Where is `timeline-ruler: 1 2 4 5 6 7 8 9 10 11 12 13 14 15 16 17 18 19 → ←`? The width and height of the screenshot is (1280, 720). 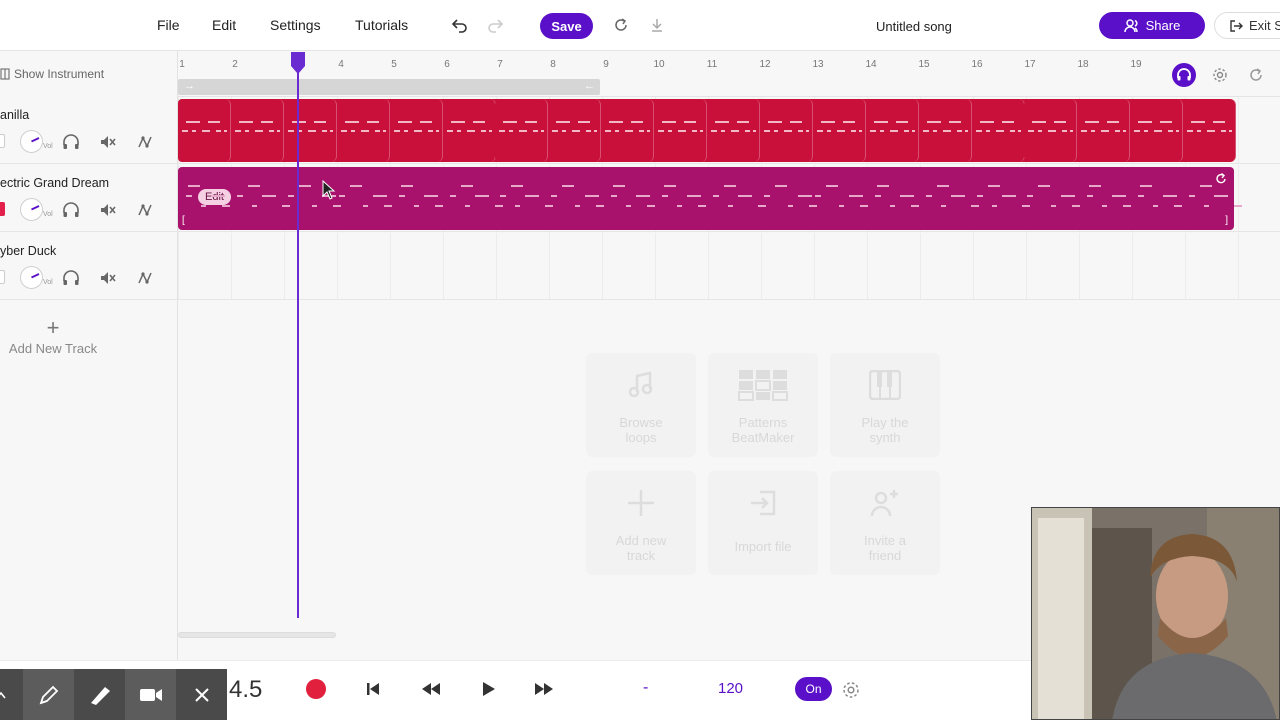 timeline-ruler: 1 2 4 5 6 7 8 9 10 11 12 13 14 15 16 17 18 19 → ← is located at coordinates (729, 74).